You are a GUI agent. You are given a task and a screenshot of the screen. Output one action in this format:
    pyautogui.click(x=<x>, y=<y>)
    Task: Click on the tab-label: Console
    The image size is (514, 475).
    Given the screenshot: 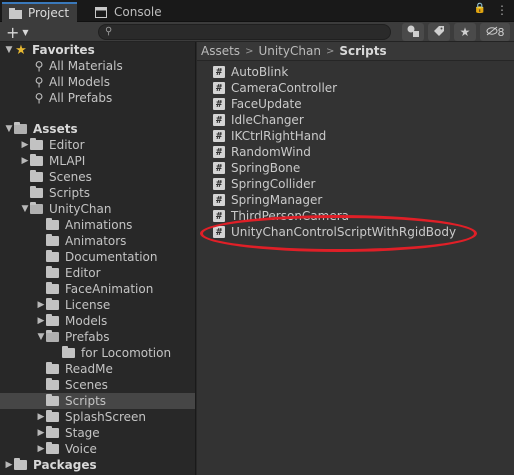 What is the action you would take?
    pyautogui.click(x=138, y=12)
    